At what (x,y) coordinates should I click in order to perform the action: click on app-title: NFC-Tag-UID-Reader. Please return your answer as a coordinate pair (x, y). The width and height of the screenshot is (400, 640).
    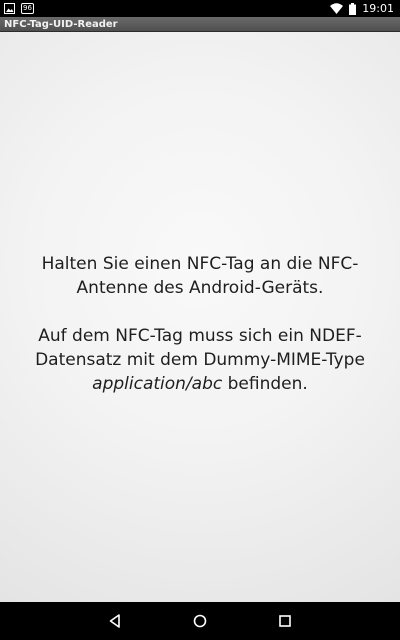
    Looking at the image, I should click on (61, 24).